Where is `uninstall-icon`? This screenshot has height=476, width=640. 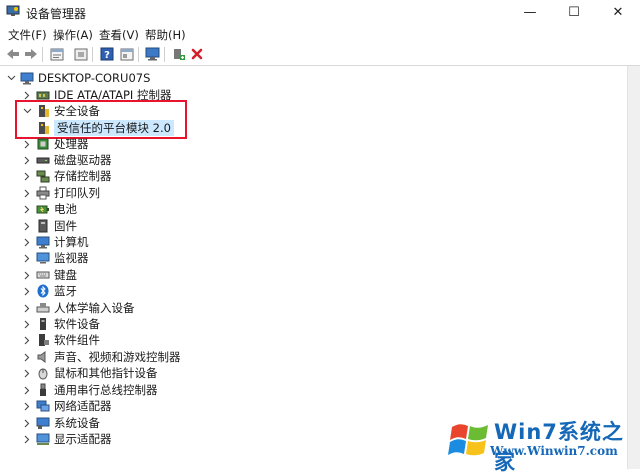 uninstall-icon is located at coordinates (196, 54).